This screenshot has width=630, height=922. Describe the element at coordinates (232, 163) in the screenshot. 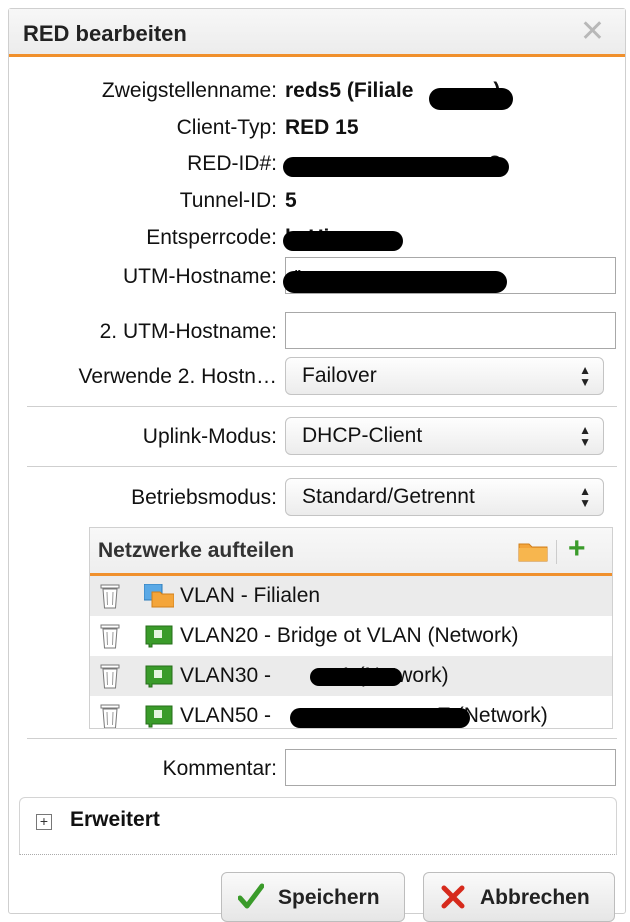

I see `red-id-label: RED-ID#:` at that location.